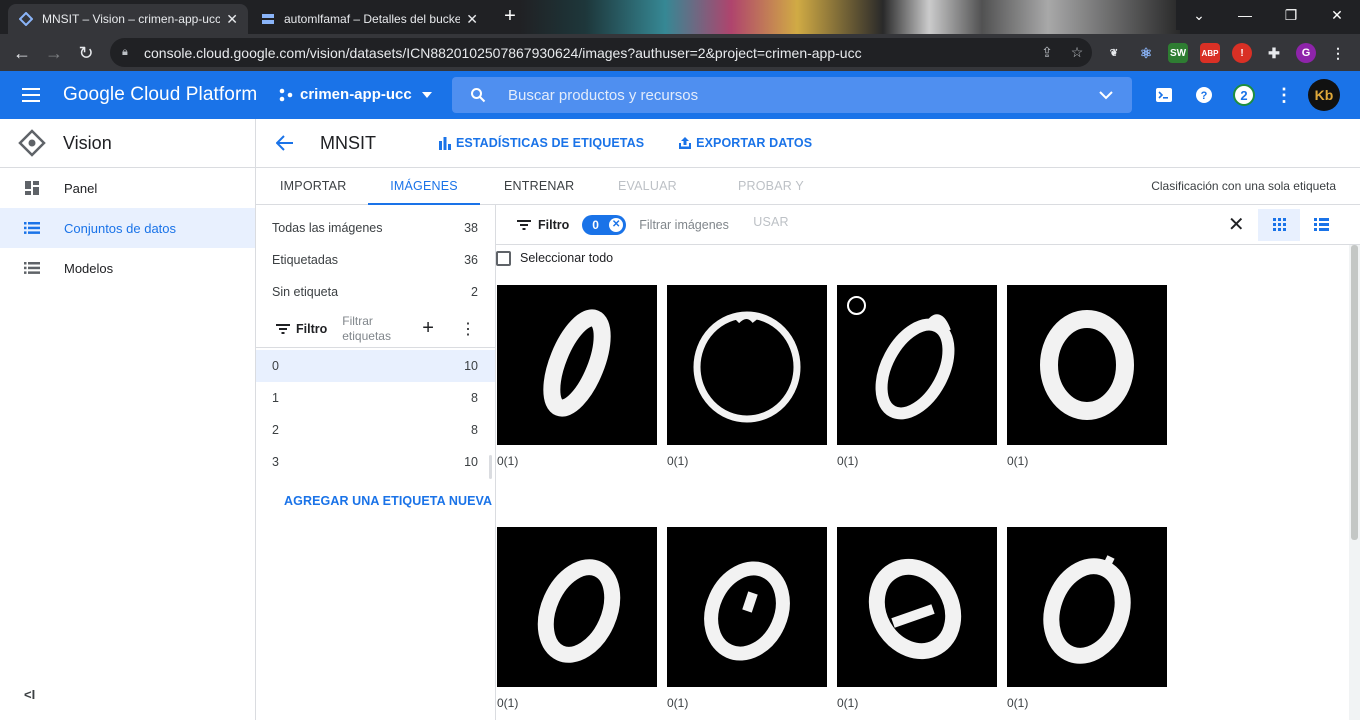  I want to click on clear-filter-icon: ✕, so click(1236, 224).